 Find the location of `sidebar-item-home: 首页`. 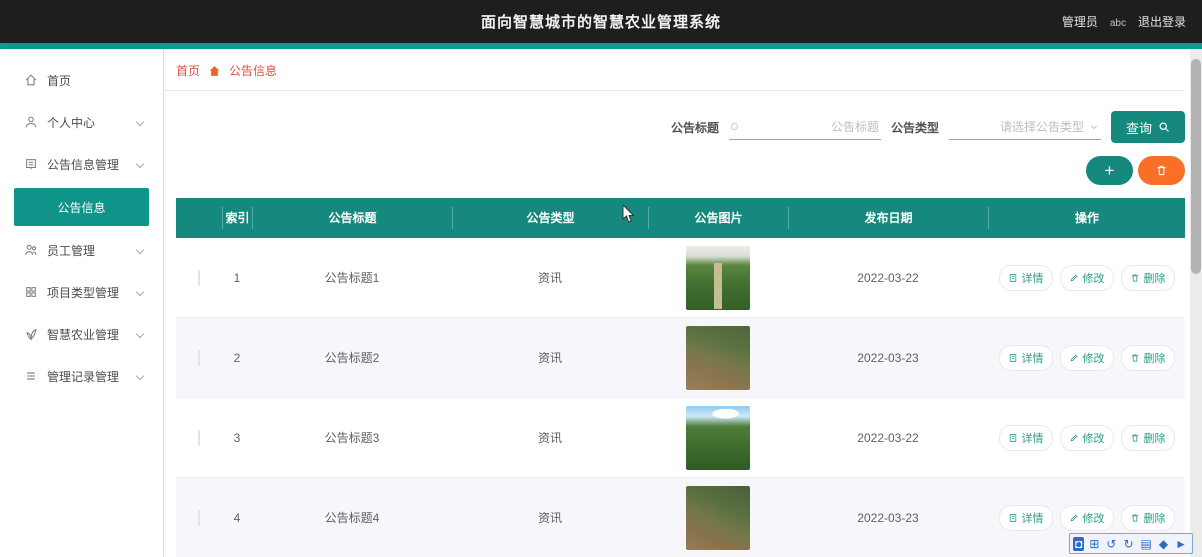

sidebar-item-home: 首页 is located at coordinates (81, 80).